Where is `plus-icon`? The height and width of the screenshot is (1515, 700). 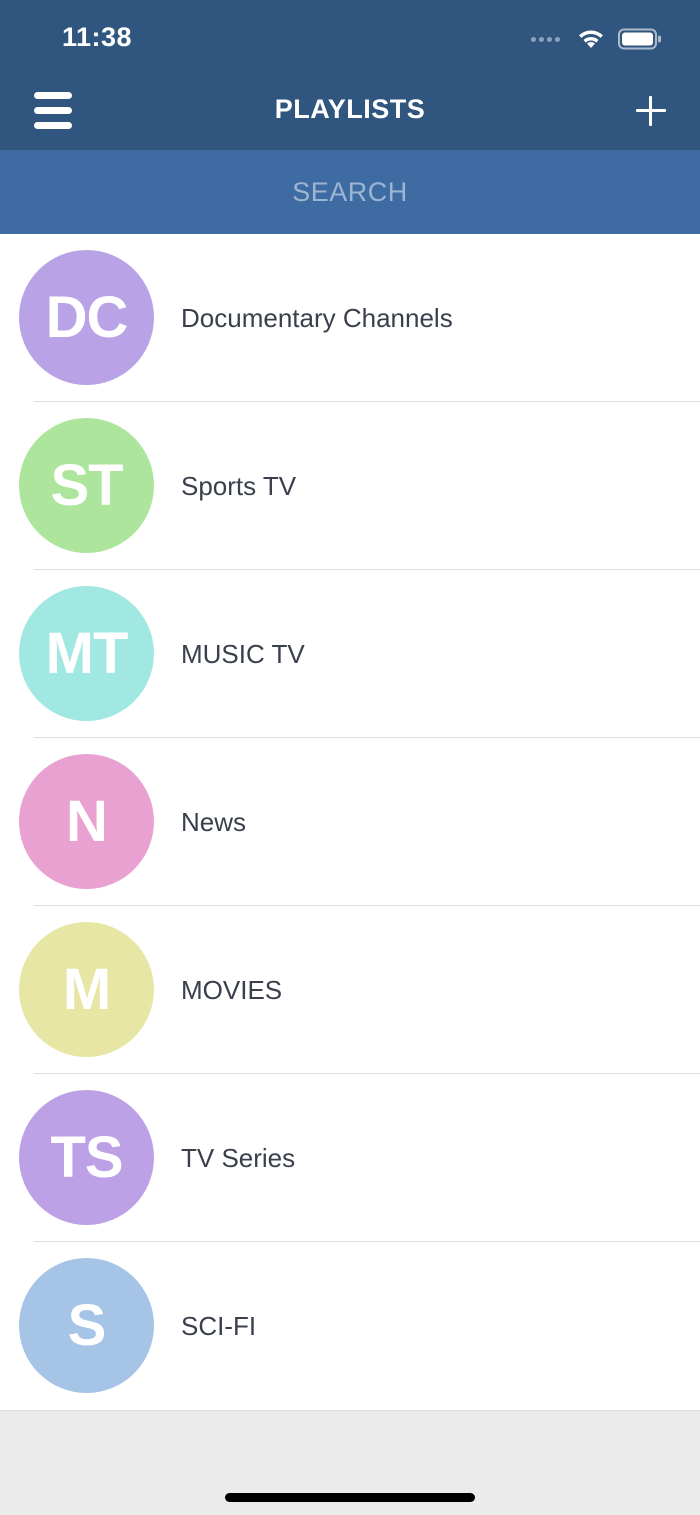
plus-icon is located at coordinates (651, 111).